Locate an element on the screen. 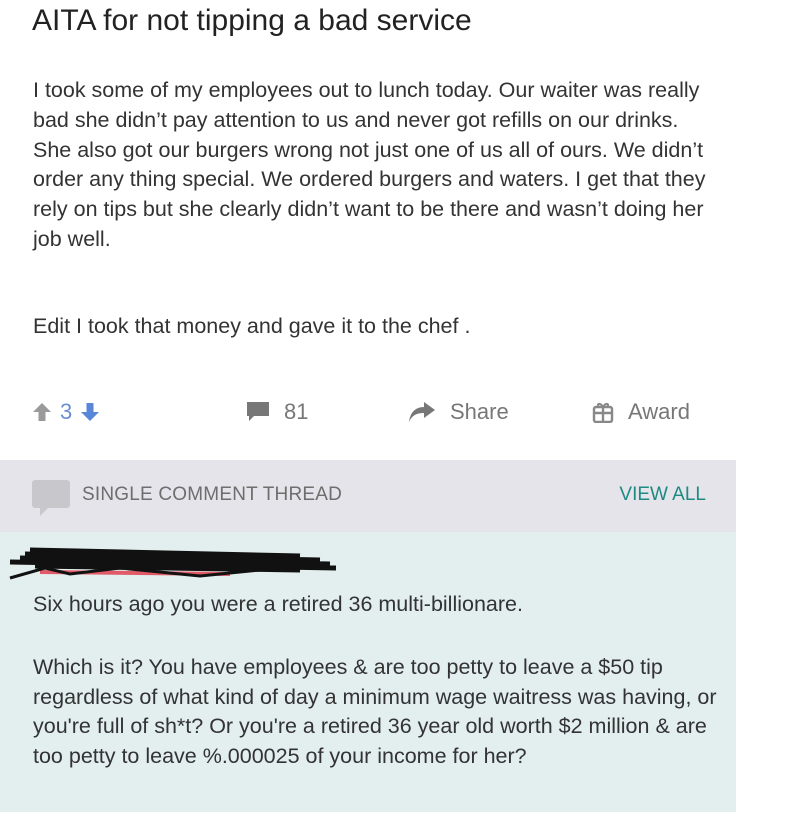 Image resolution: width=800 pixels, height=814 pixels. award-button: Award is located at coordinates (641, 412).